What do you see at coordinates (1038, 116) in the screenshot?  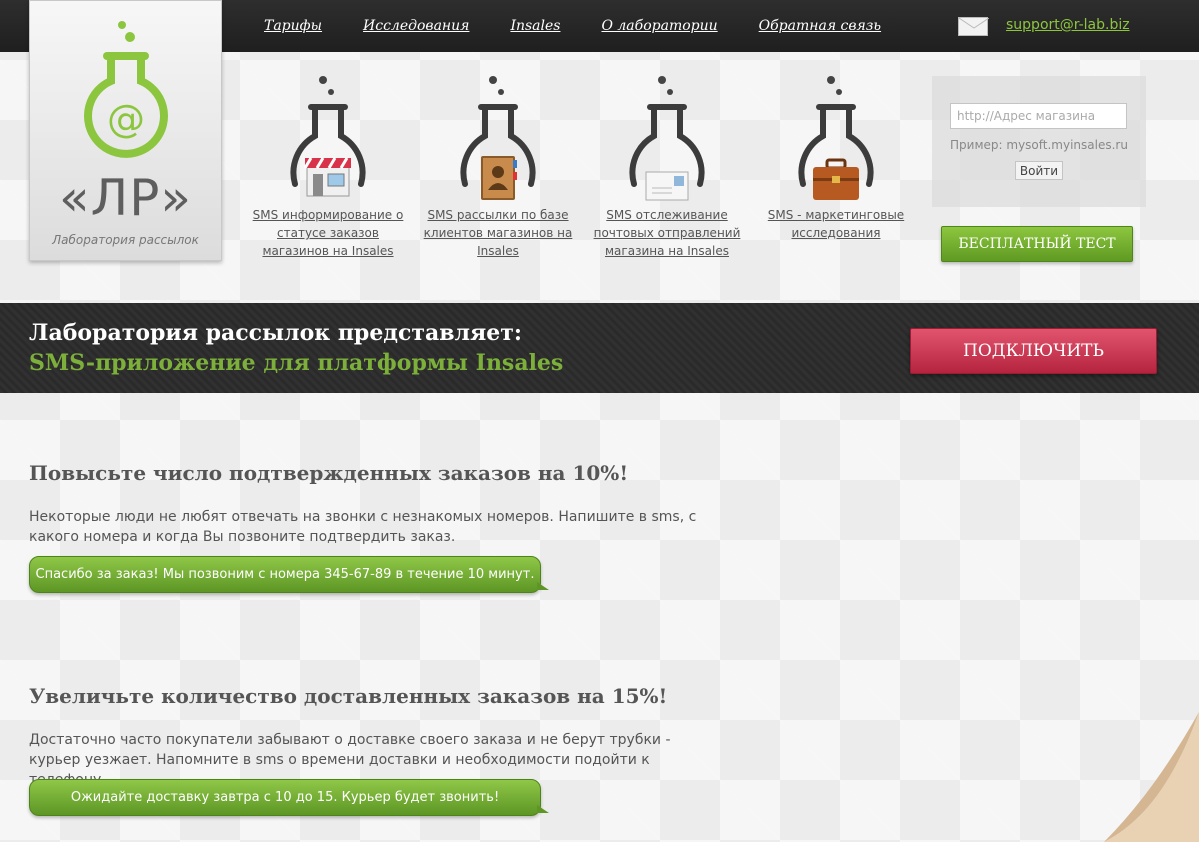 I see `store-address-input` at bounding box center [1038, 116].